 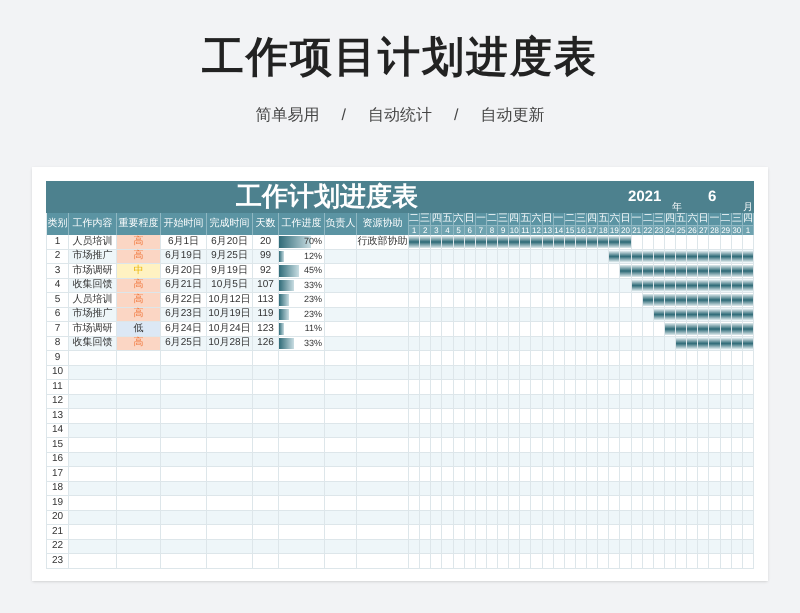 What do you see at coordinates (604, 230) in the screenshot?
I see `day-header: 18` at bounding box center [604, 230].